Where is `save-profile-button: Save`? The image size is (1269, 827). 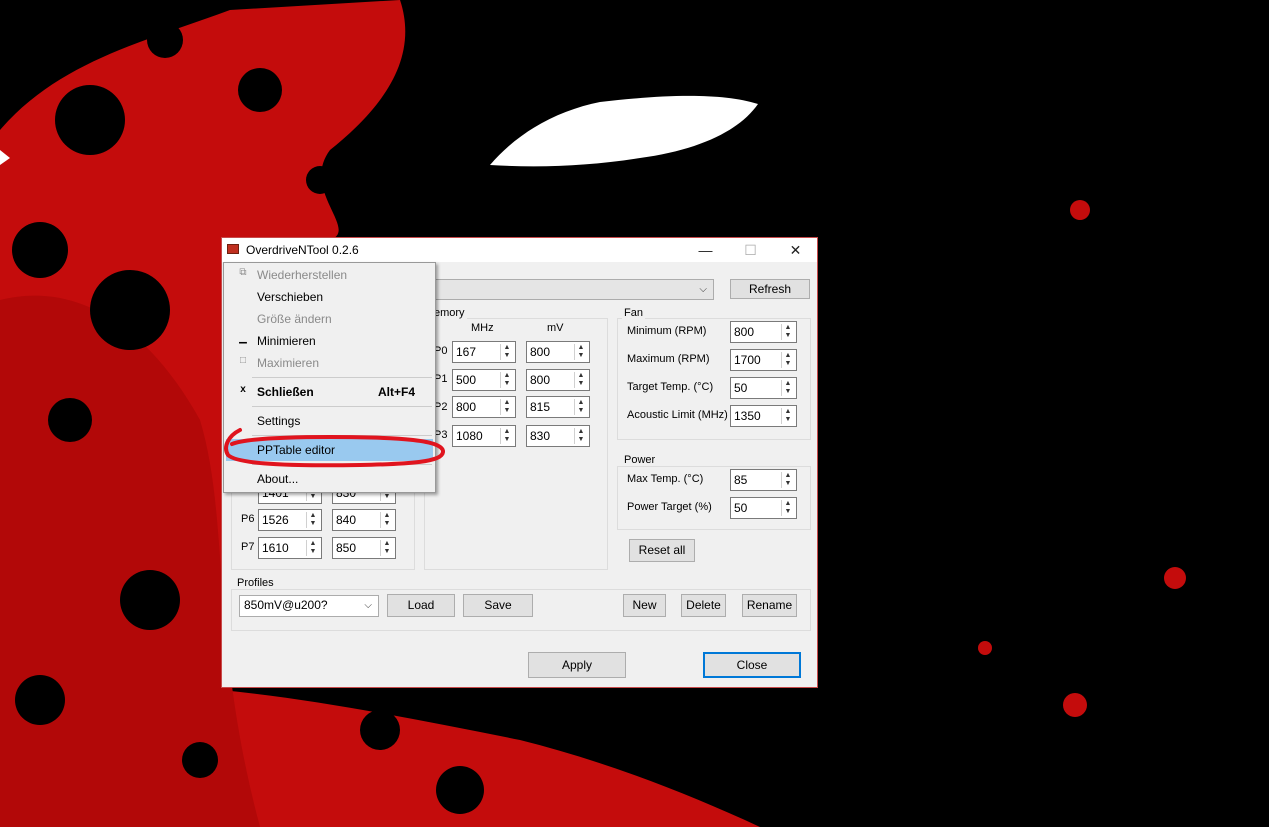 save-profile-button: Save is located at coordinates (498, 605).